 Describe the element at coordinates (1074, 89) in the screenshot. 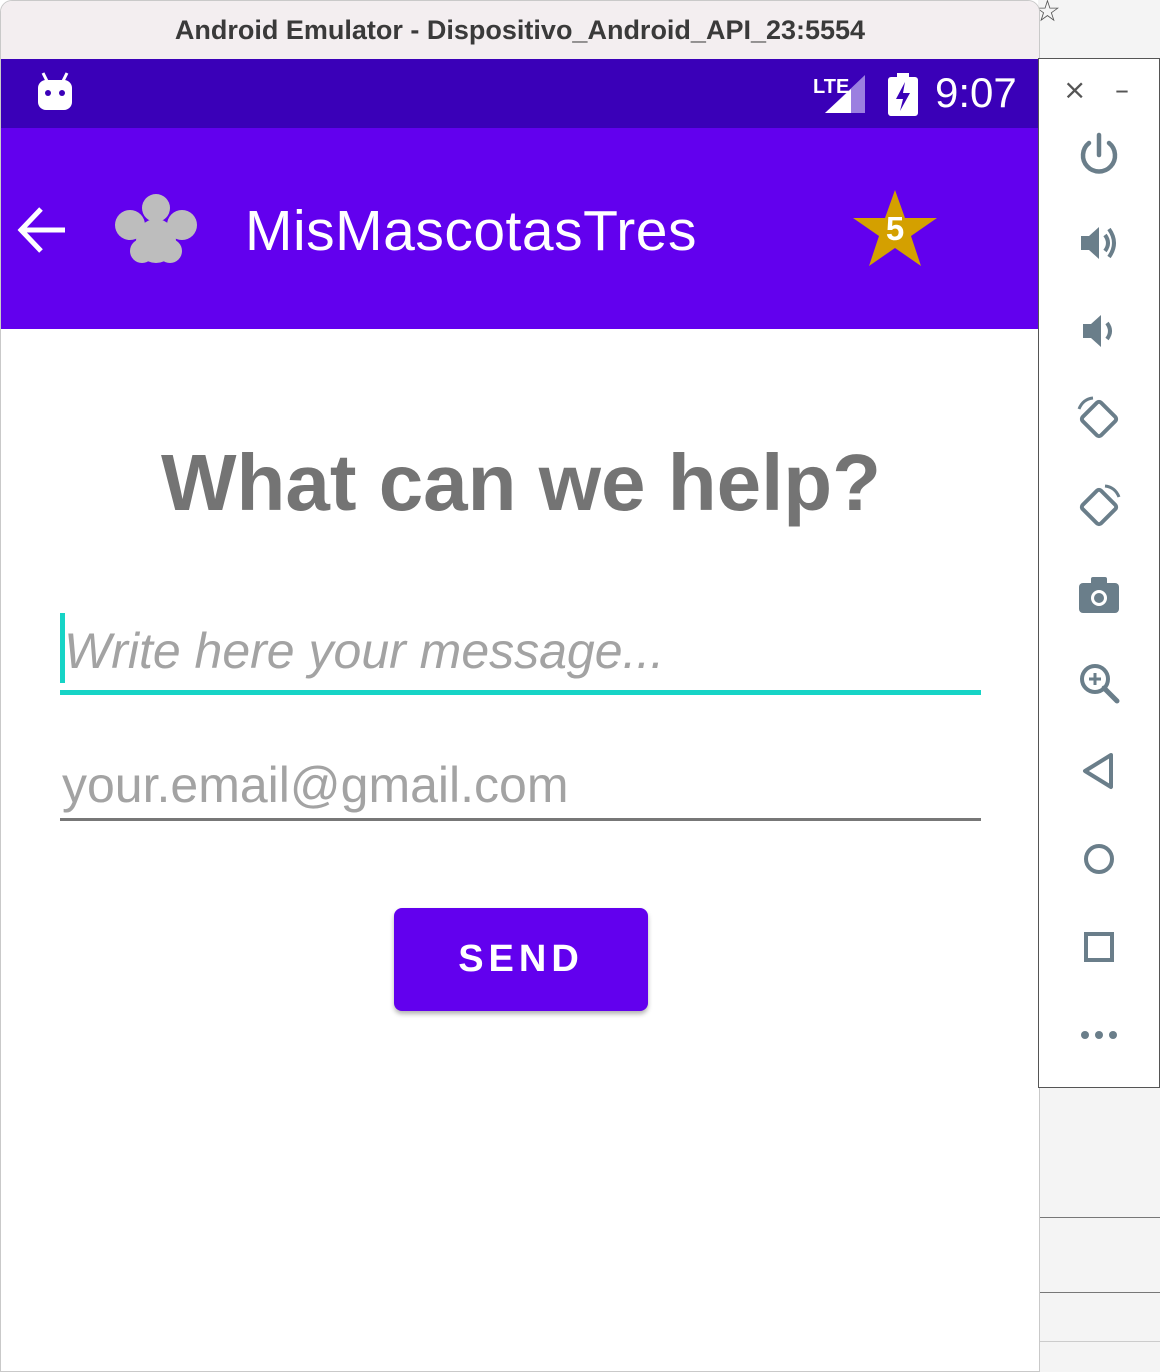

I see `toolbar-close-button: ×` at that location.